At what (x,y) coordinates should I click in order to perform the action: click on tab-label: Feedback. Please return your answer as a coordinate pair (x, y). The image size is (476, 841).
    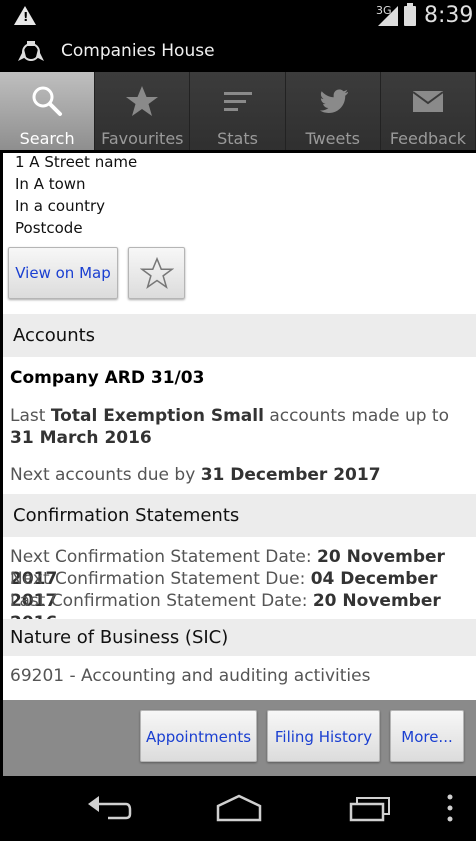
    Looking at the image, I should click on (428, 138).